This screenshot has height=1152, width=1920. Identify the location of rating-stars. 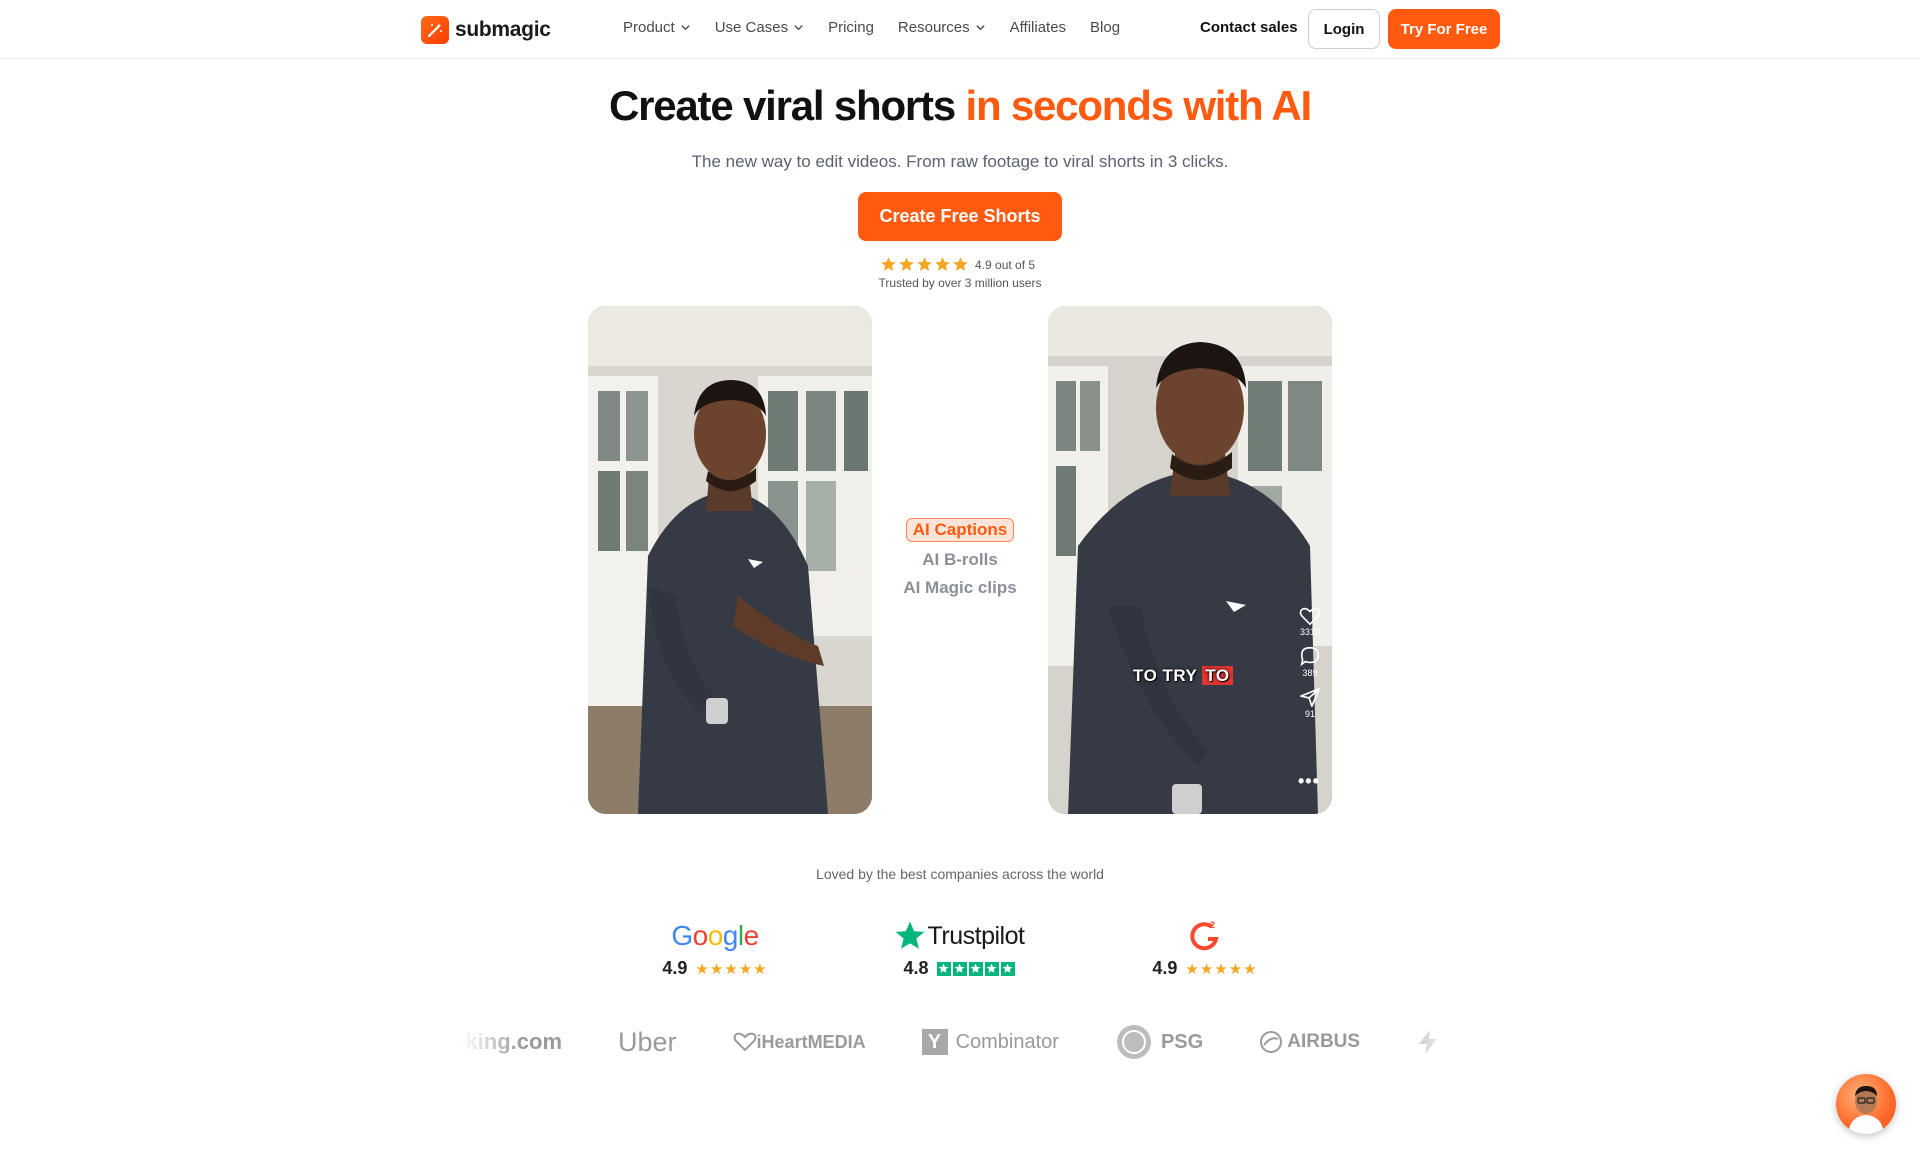
(924, 264).